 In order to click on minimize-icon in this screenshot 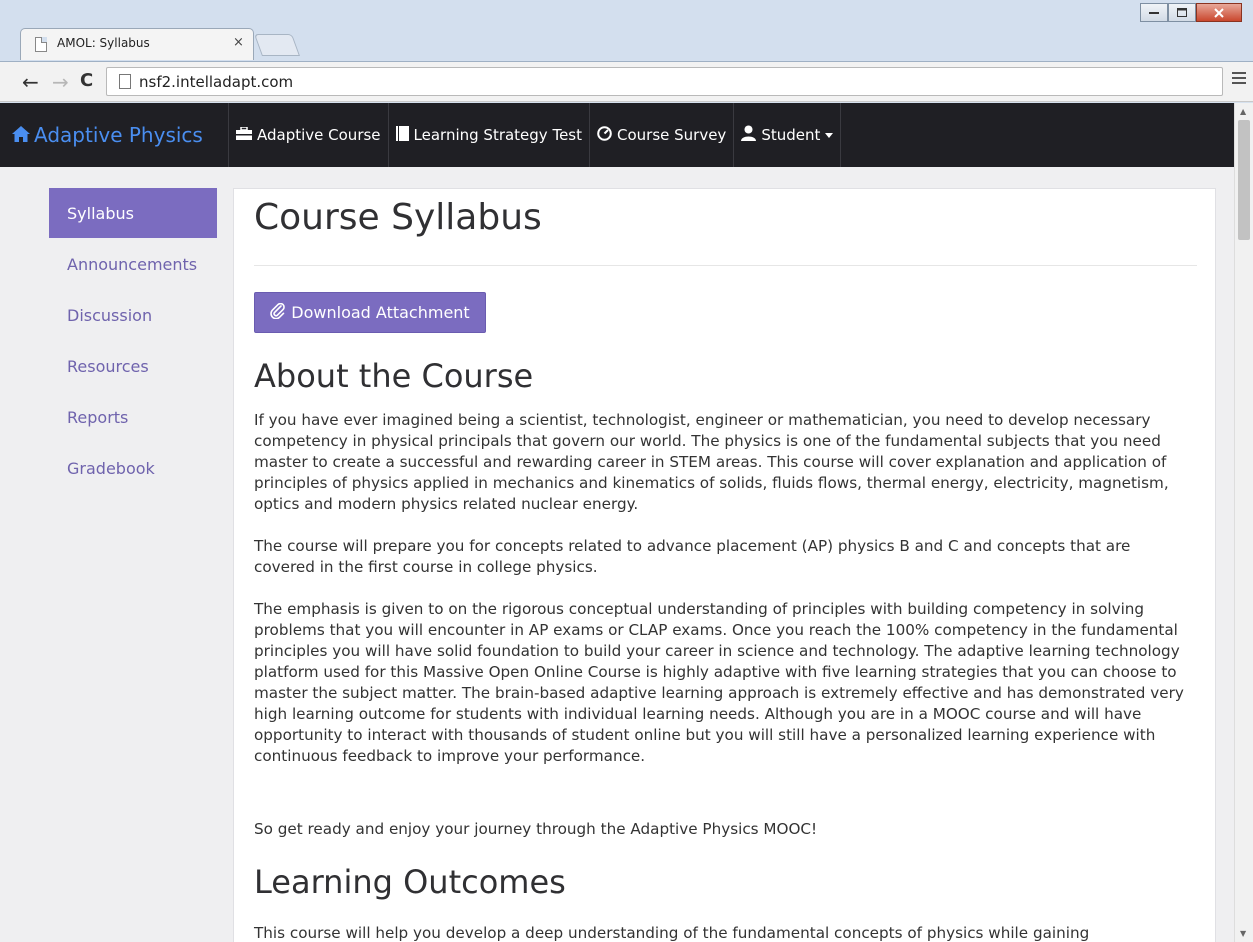, I will do `click(1154, 12)`.